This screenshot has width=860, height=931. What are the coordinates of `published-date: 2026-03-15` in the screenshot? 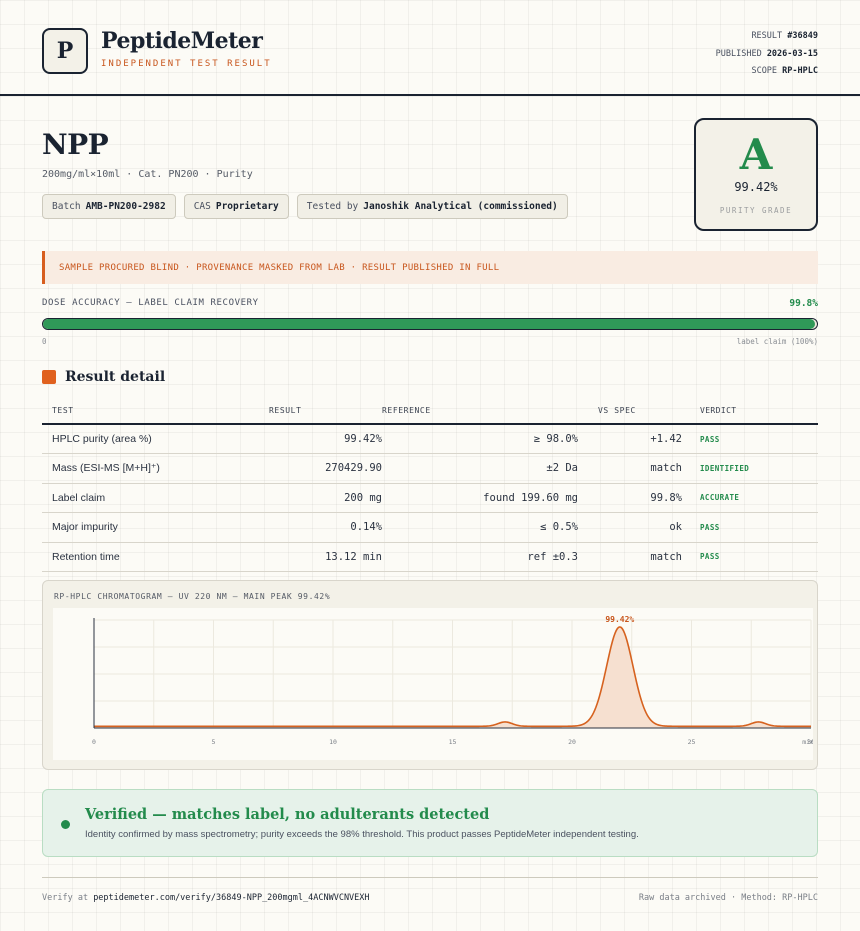 It's located at (792, 53).